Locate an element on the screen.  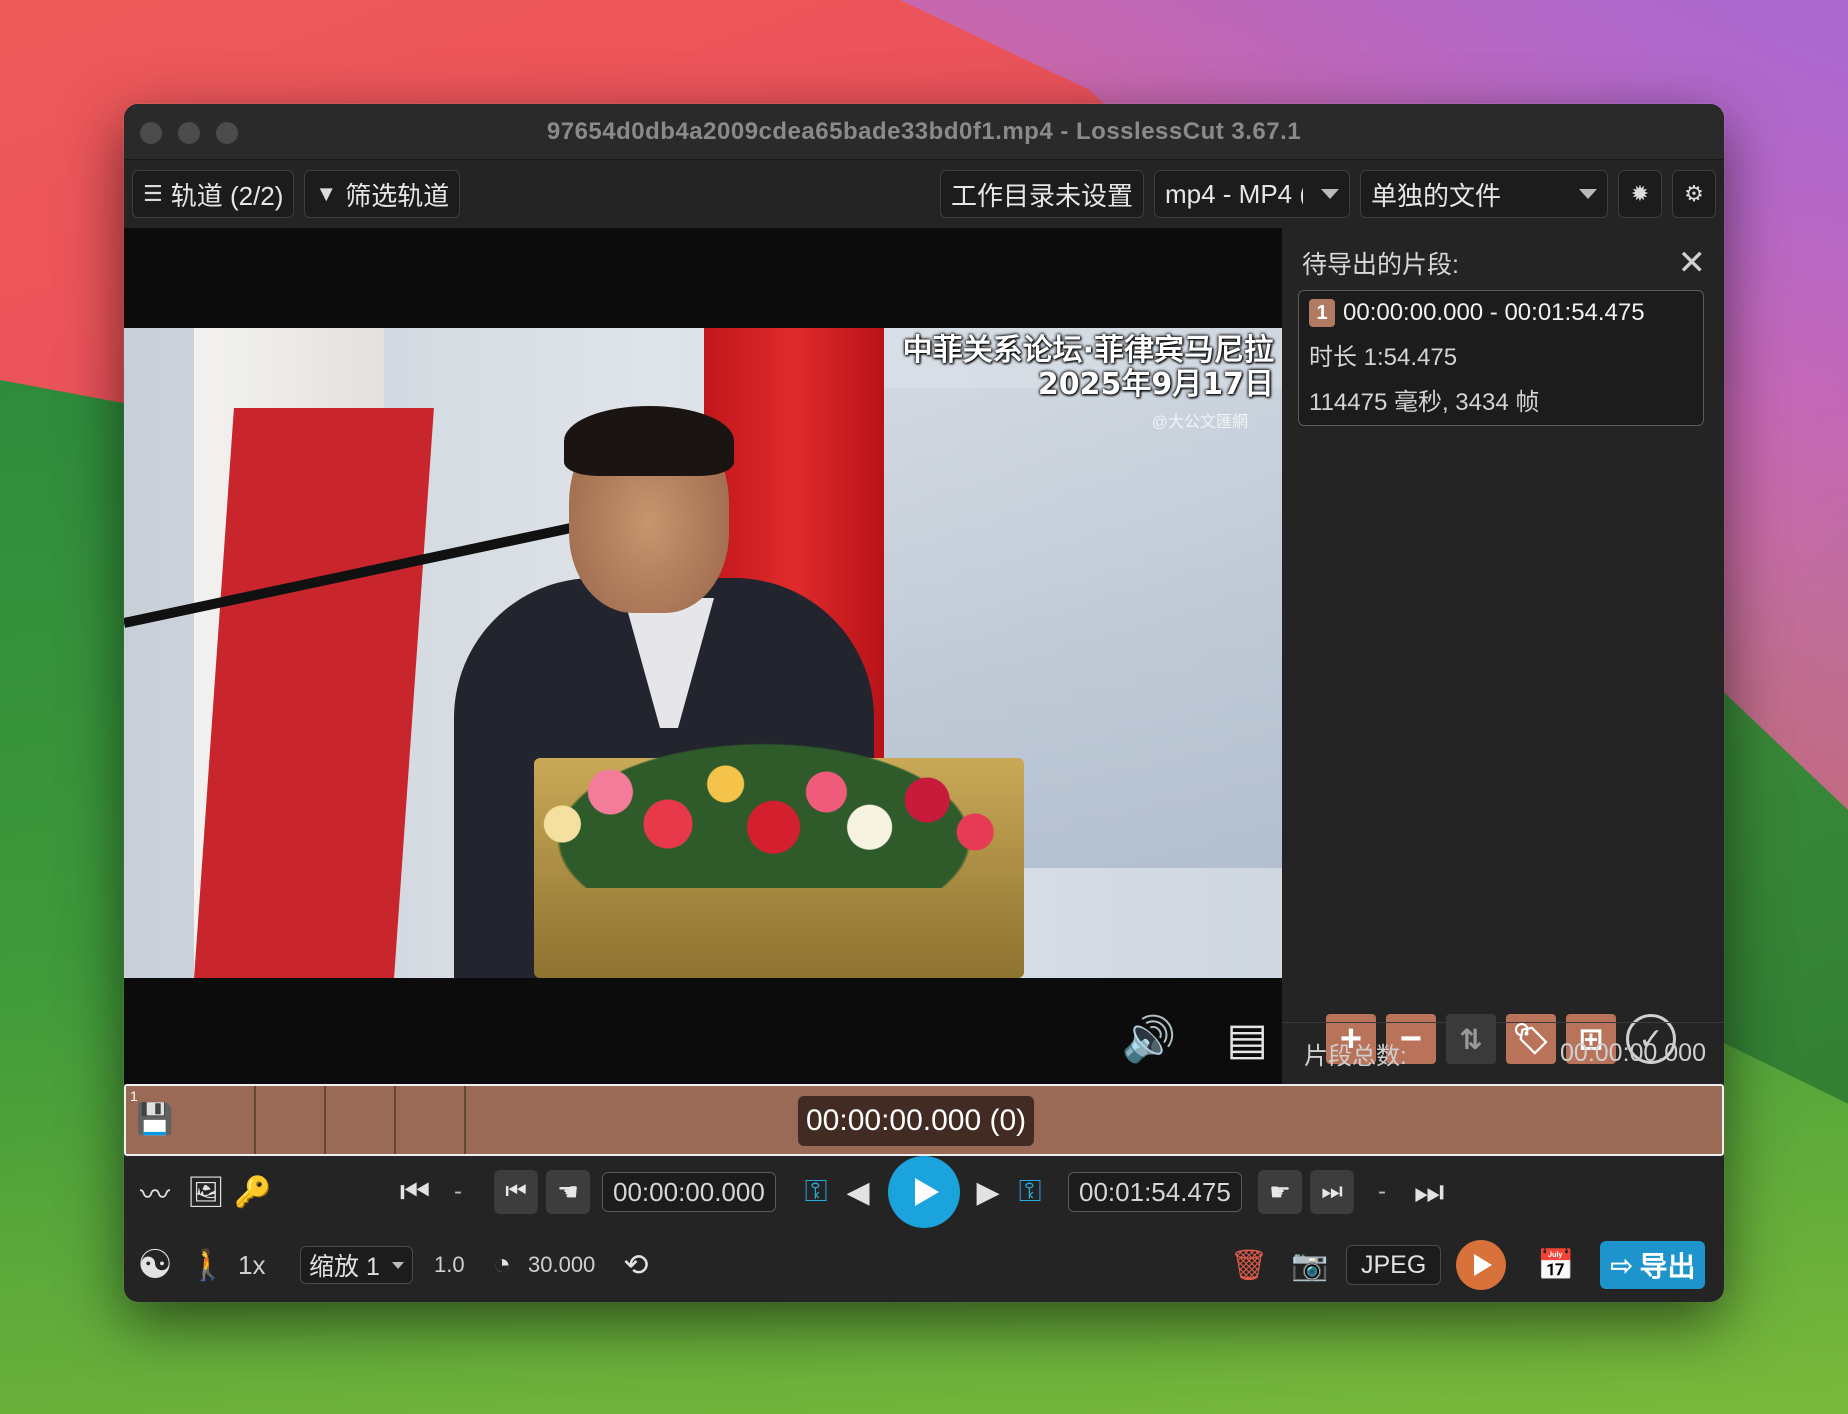
save-icon: 💾 is located at coordinates (154, 1119).